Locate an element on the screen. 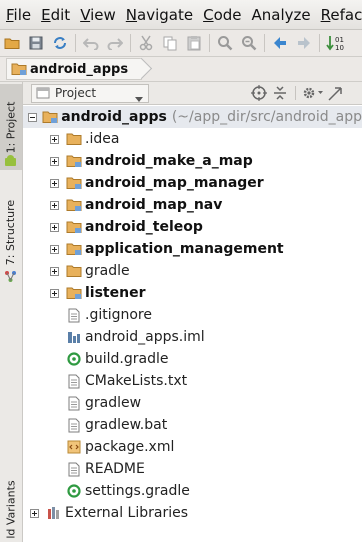 The height and width of the screenshot is (542, 362). menu-edit: Edit is located at coordinates (54, 15).